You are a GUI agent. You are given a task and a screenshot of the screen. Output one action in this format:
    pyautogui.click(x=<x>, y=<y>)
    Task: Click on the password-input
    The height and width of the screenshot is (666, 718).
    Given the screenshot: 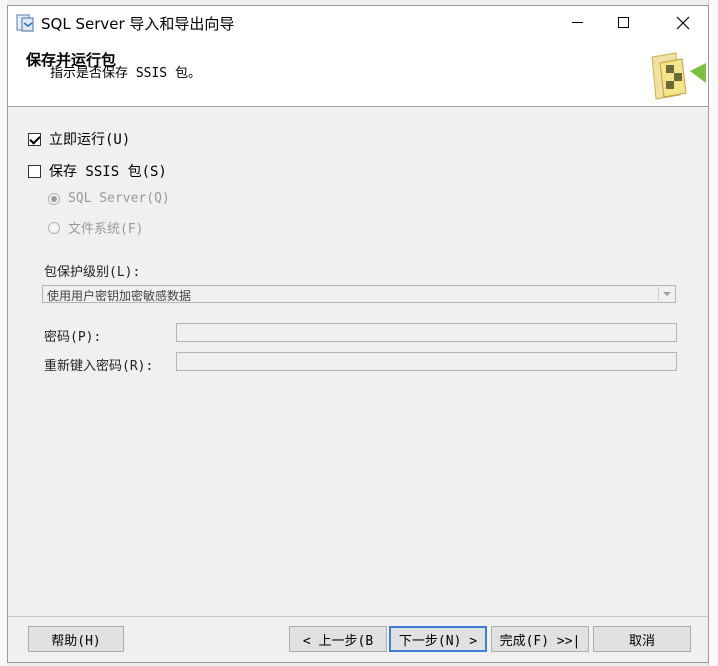 What is the action you would take?
    pyautogui.click(x=426, y=332)
    